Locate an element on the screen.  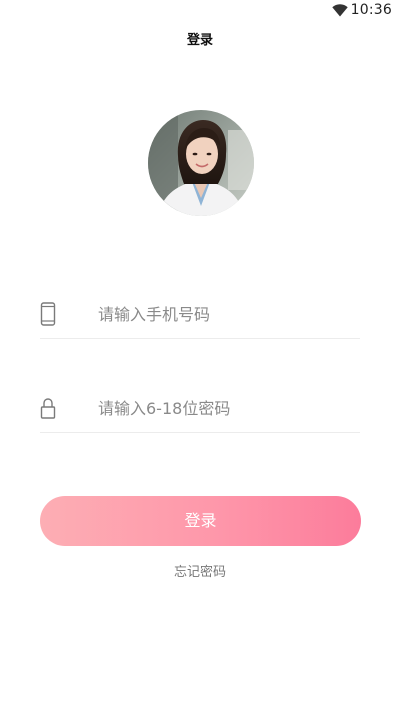
password-row is located at coordinates (200, 407).